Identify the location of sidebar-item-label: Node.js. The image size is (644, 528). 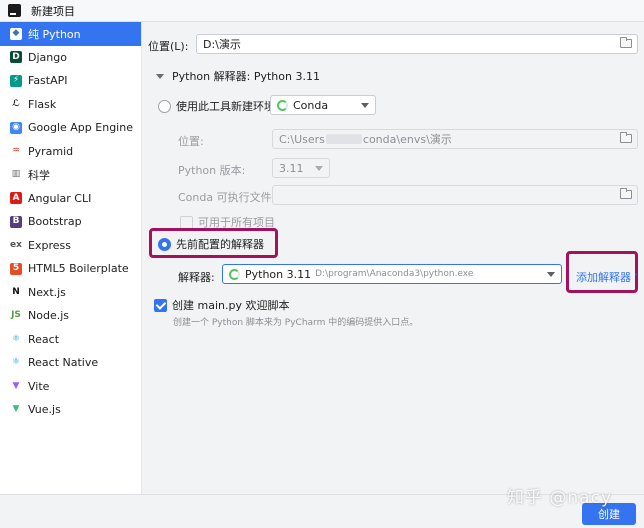
(48, 316).